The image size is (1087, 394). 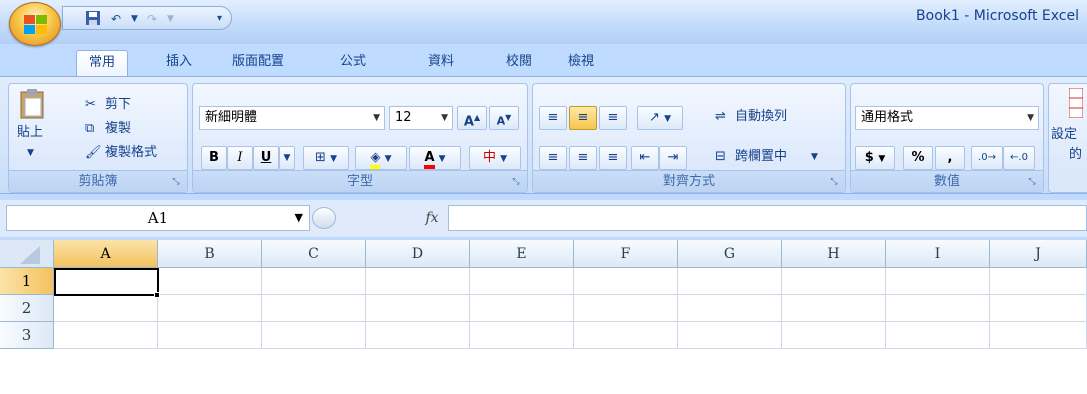 I want to click on font-size-combo: 12 ▼, so click(x=421, y=118).